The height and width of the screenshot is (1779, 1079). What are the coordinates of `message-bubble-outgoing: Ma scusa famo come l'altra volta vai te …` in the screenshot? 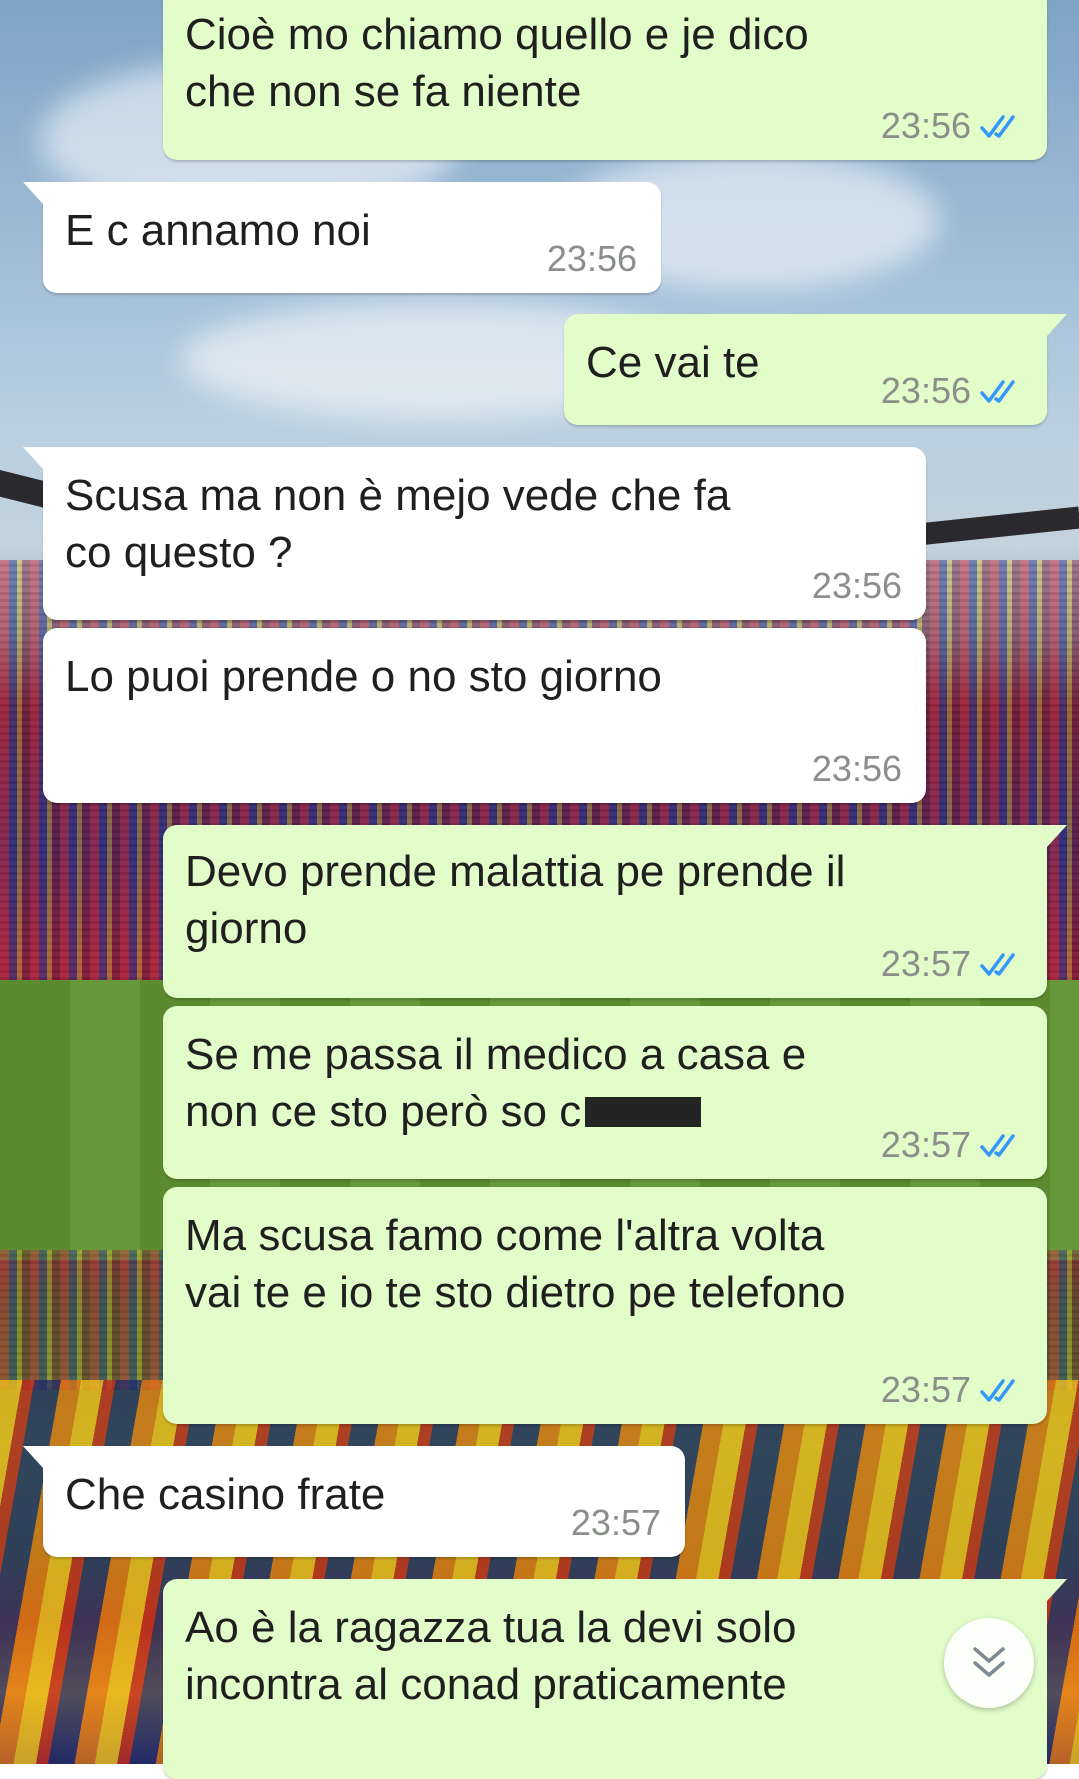 It's located at (605, 1305).